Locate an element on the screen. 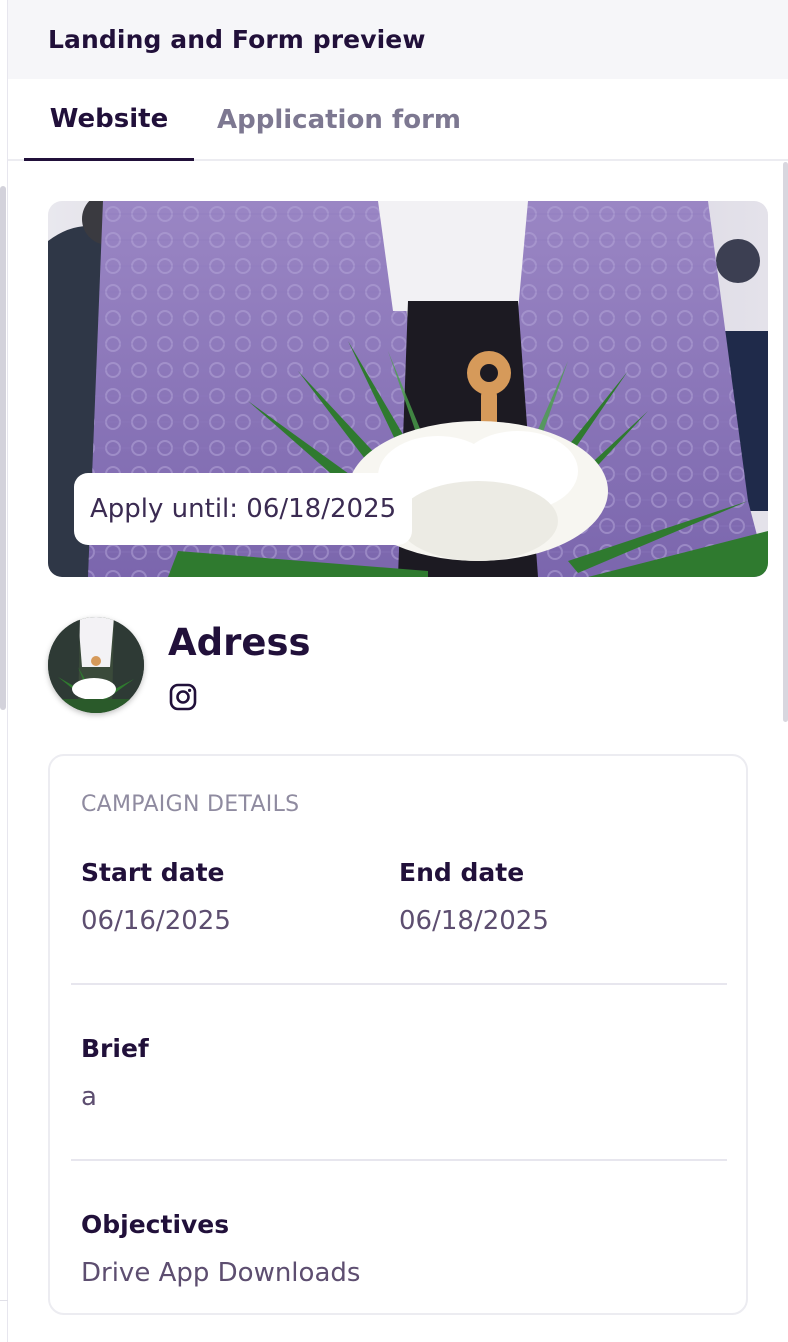  tab-website: Website is located at coordinates (109, 120).